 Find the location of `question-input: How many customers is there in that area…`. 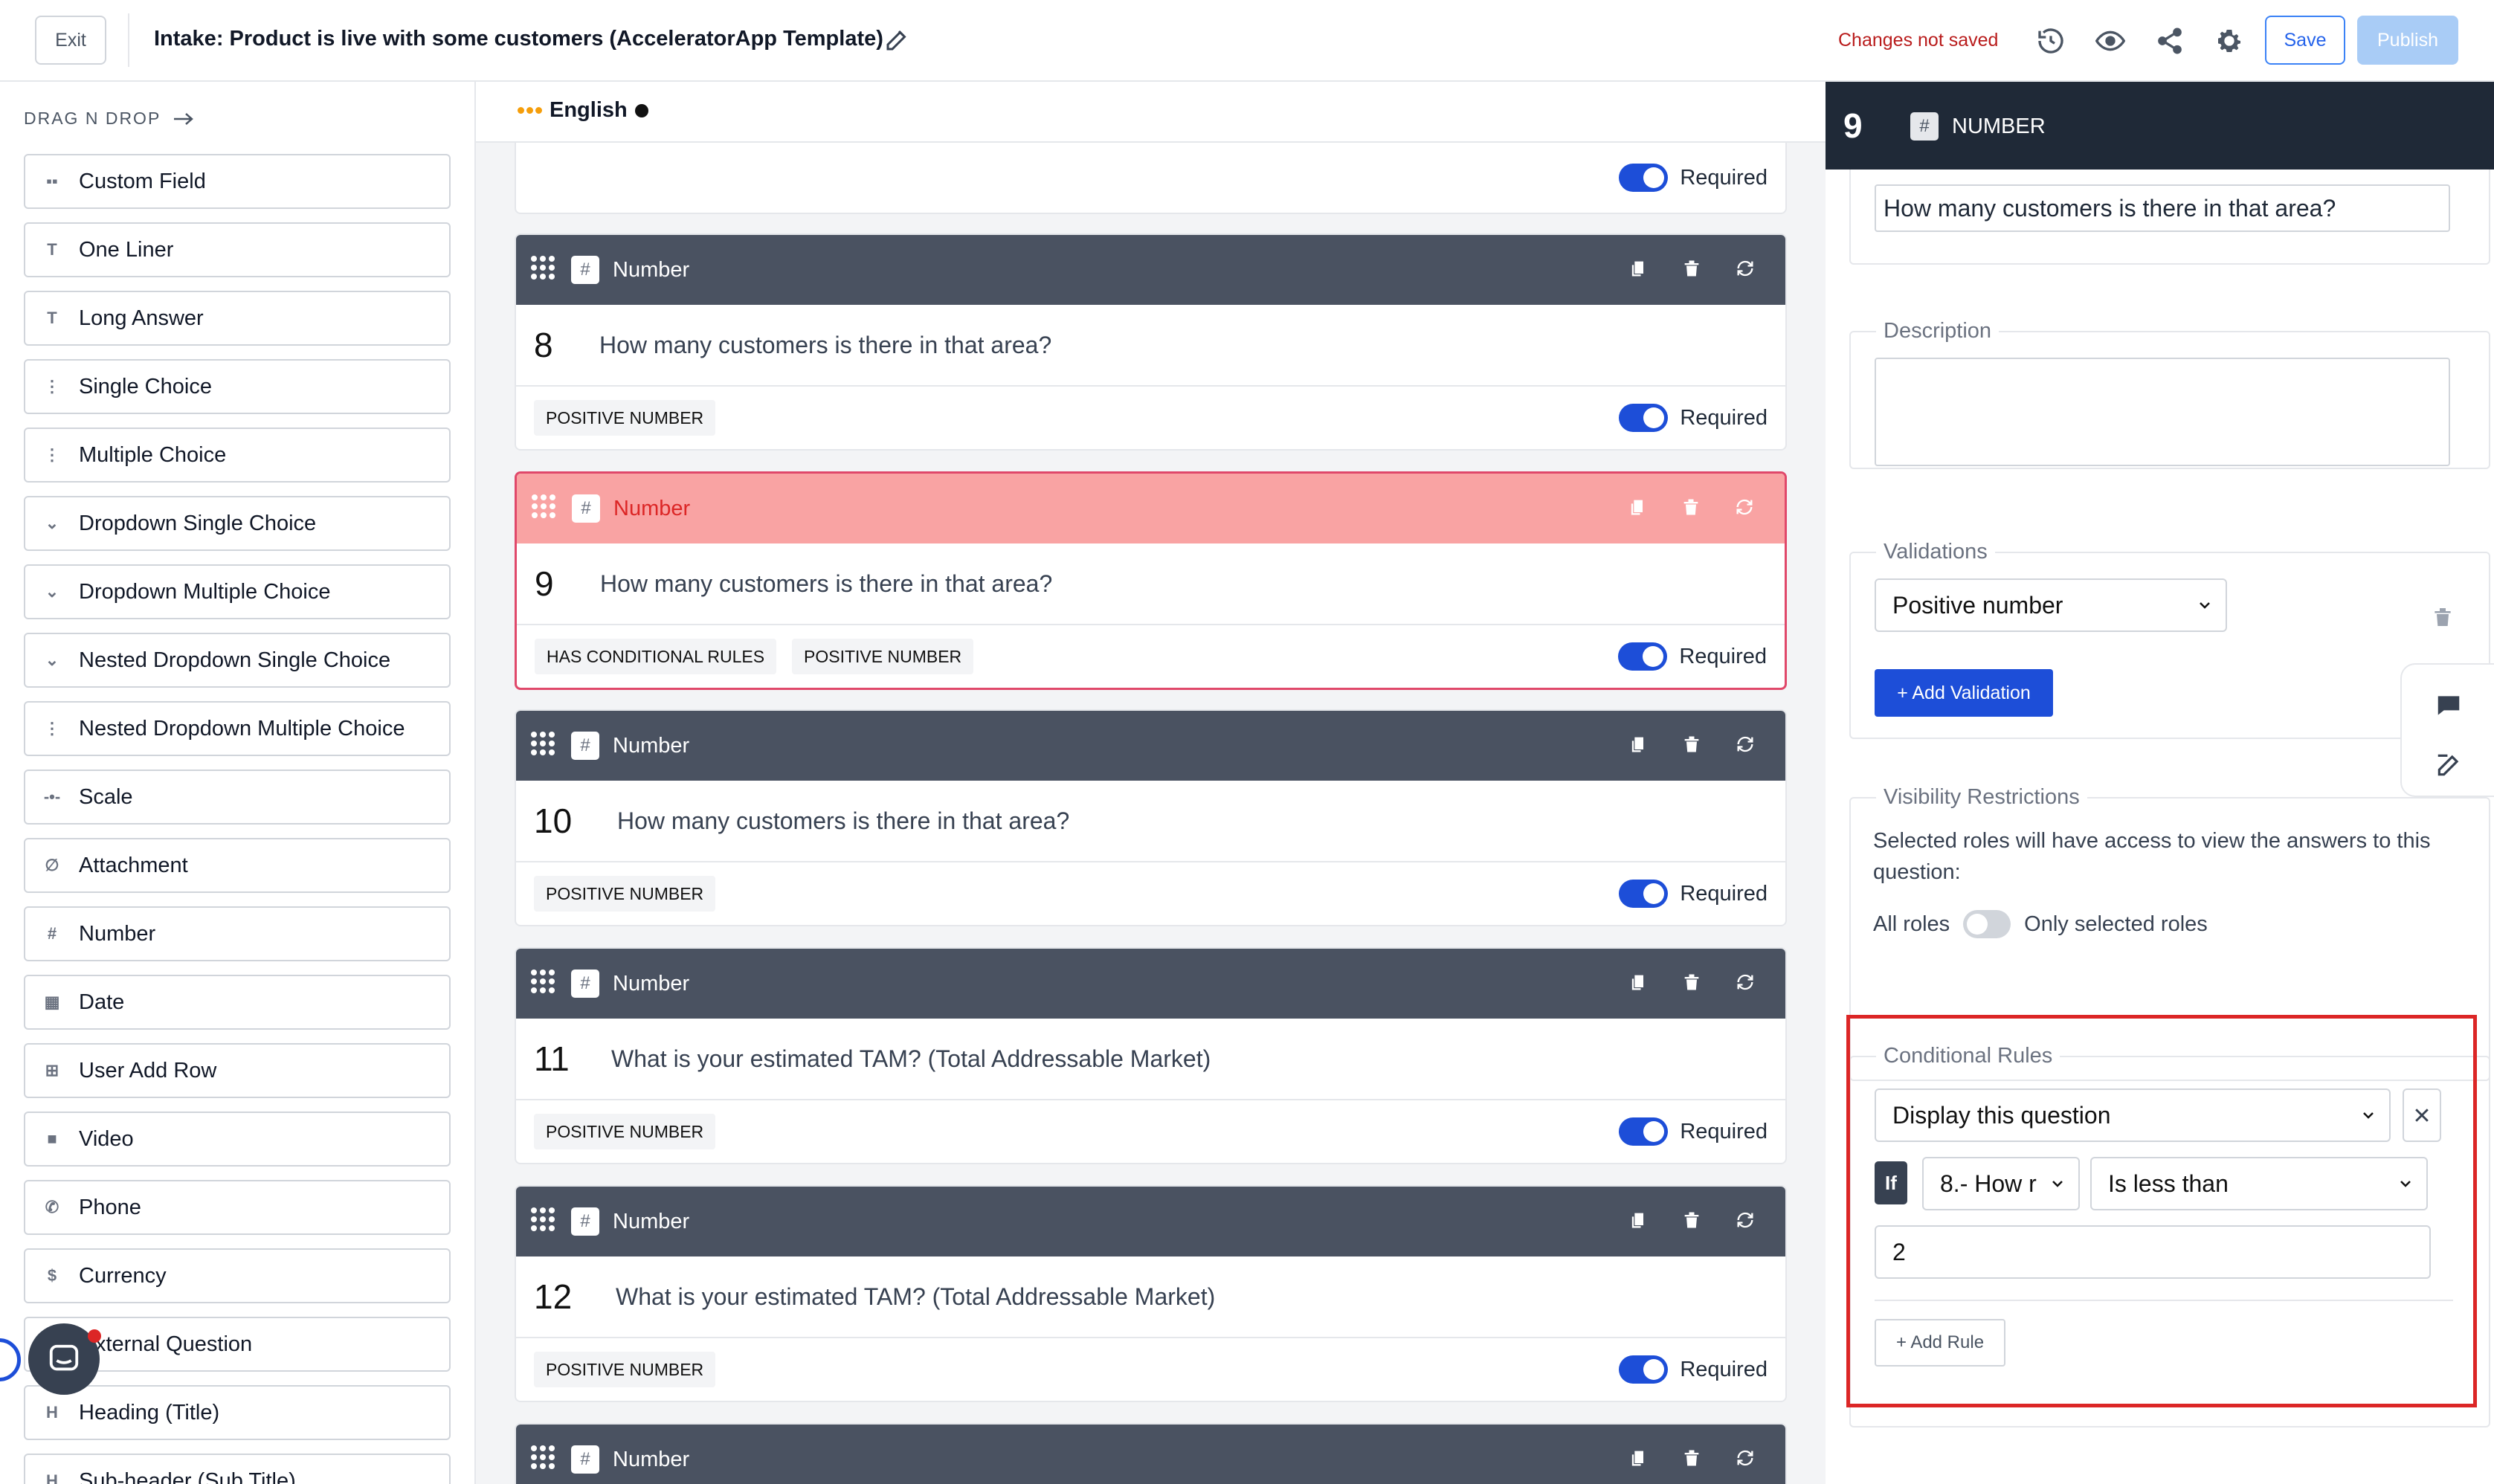

question-input: How many customers is there in that area… is located at coordinates (2162, 208).